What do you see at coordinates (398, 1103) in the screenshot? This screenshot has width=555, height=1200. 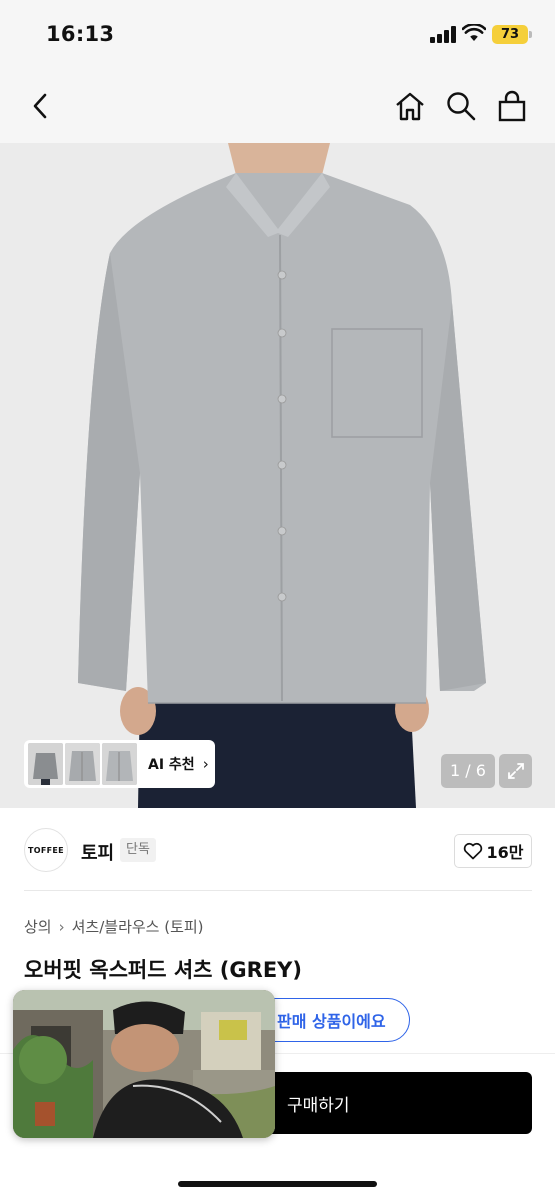 I see `buy-button: 구매하기` at bounding box center [398, 1103].